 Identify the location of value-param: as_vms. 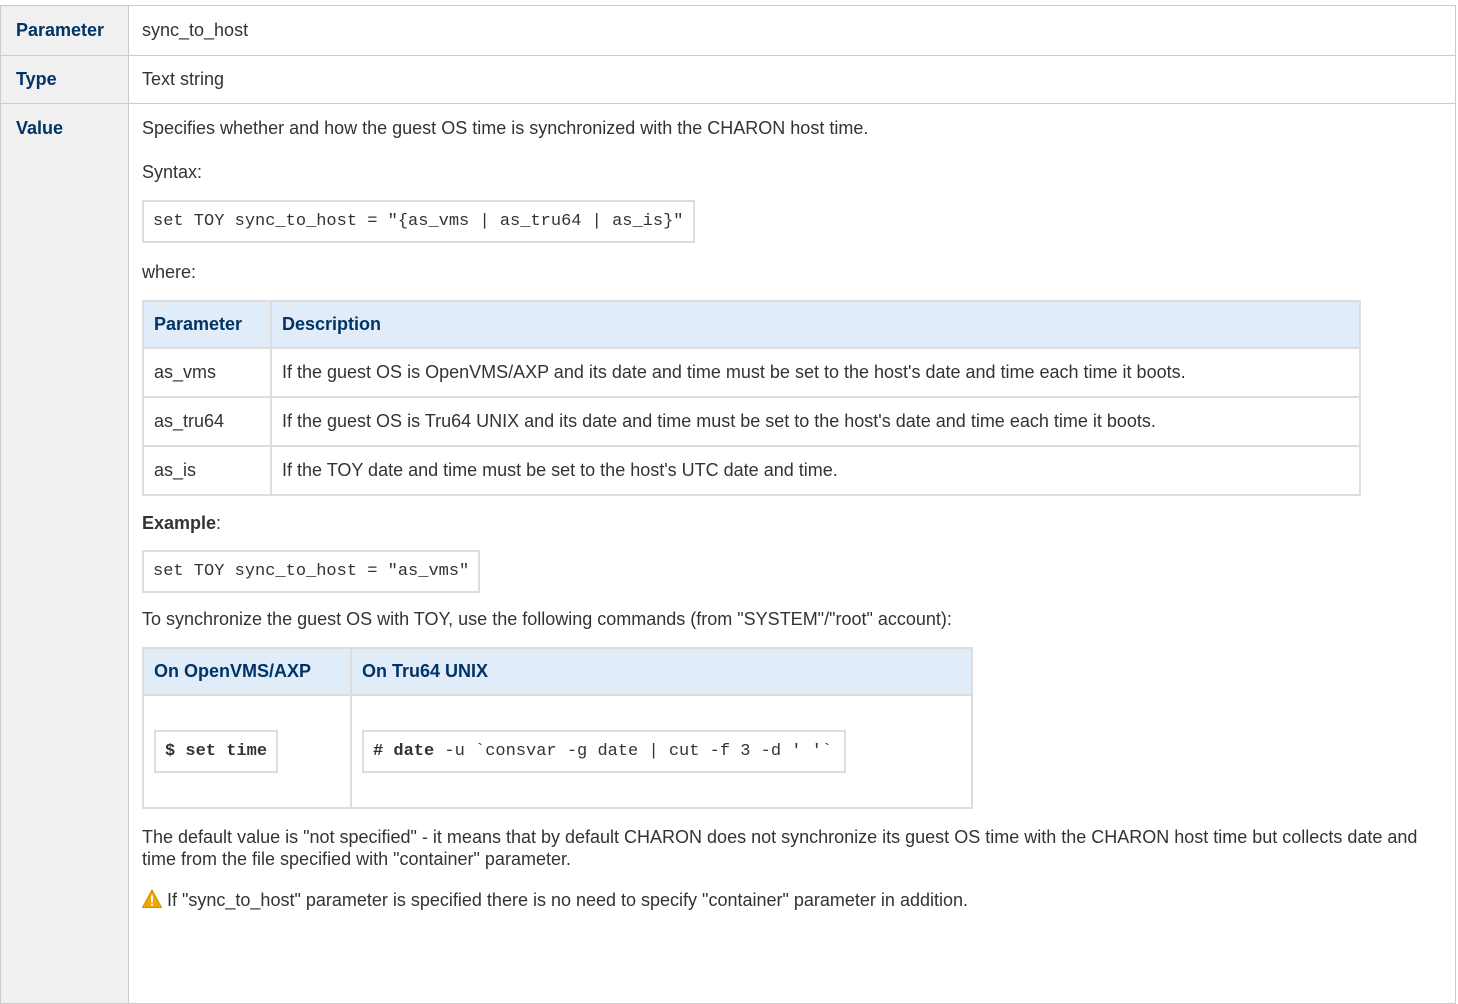
(207, 372).